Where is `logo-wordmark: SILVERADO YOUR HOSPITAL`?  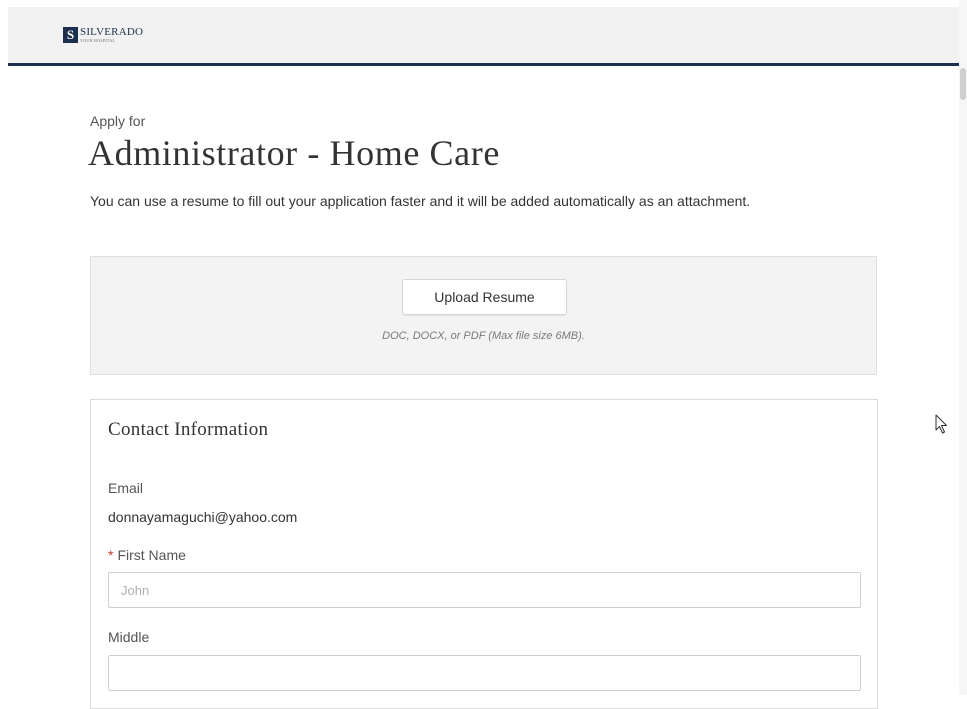 logo-wordmark: SILVERADO YOUR HOSPITAL is located at coordinates (111, 35).